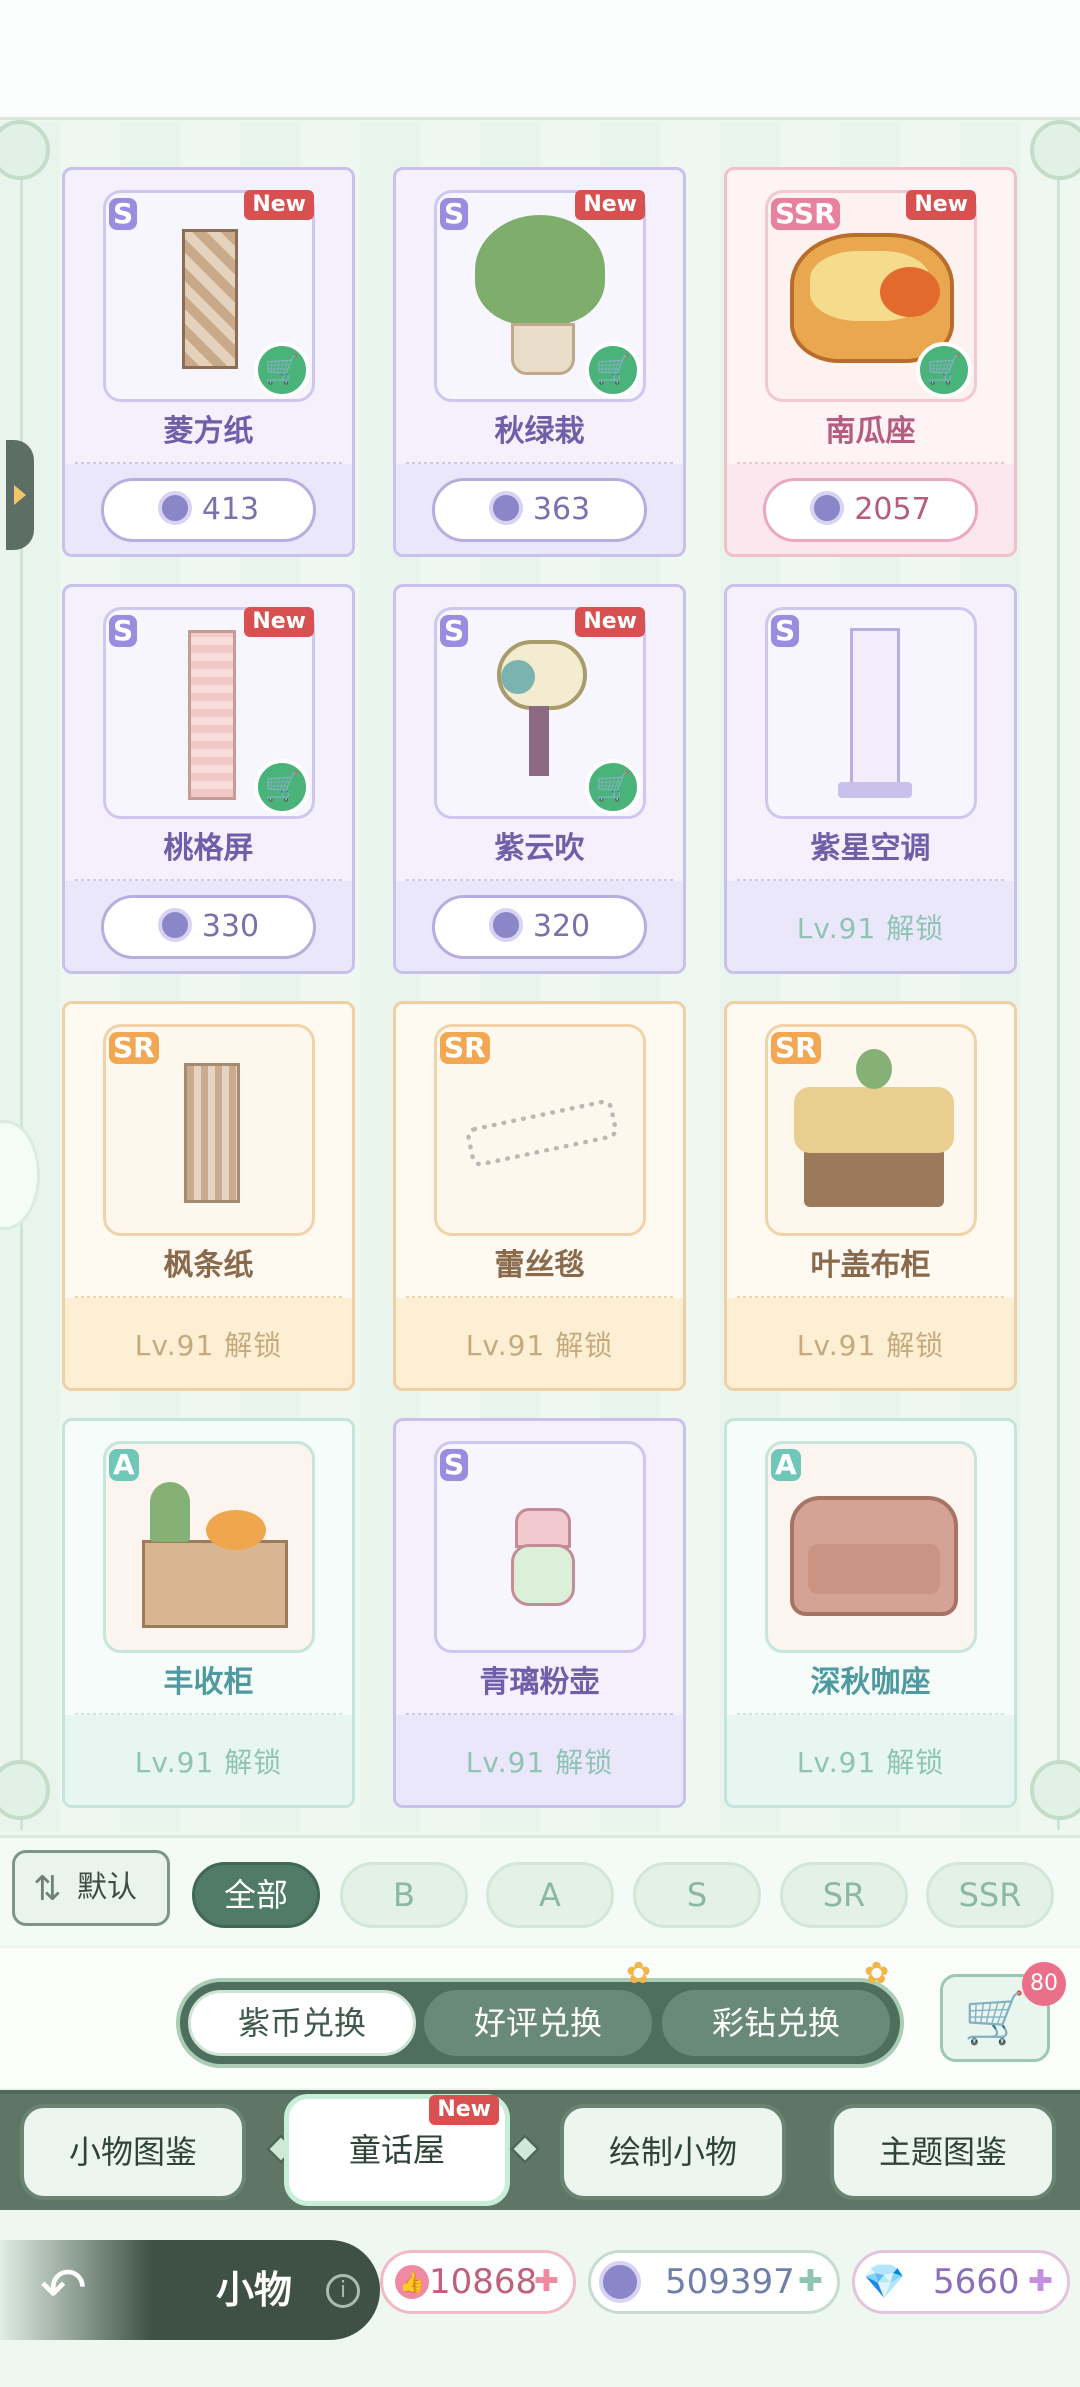  What do you see at coordinates (208, 1682) in the screenshot?
I see `item-name: 丰收柜` at bounding box center [208, 1682].